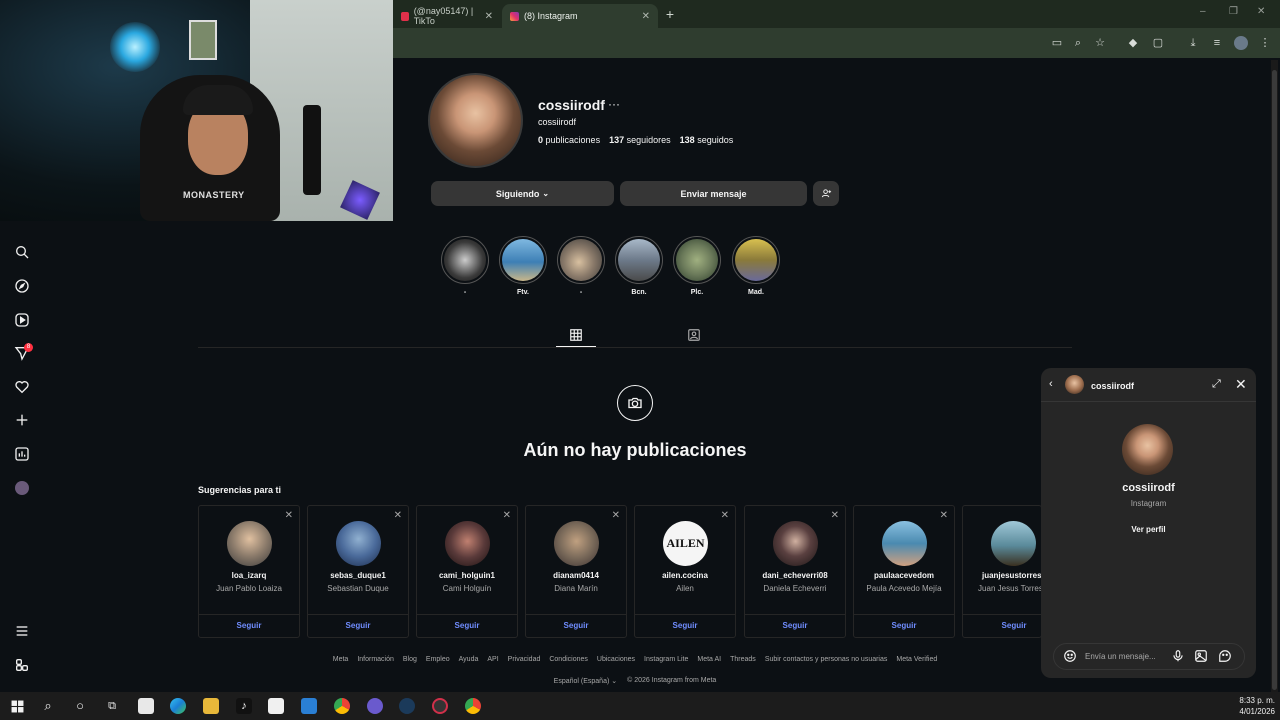 This screenshot has width=1280, height=720. What do you see at coordinates (1057, 43) in the screenshot?
I see `cast-icon: ▭` at bounding box center [1057, 43].